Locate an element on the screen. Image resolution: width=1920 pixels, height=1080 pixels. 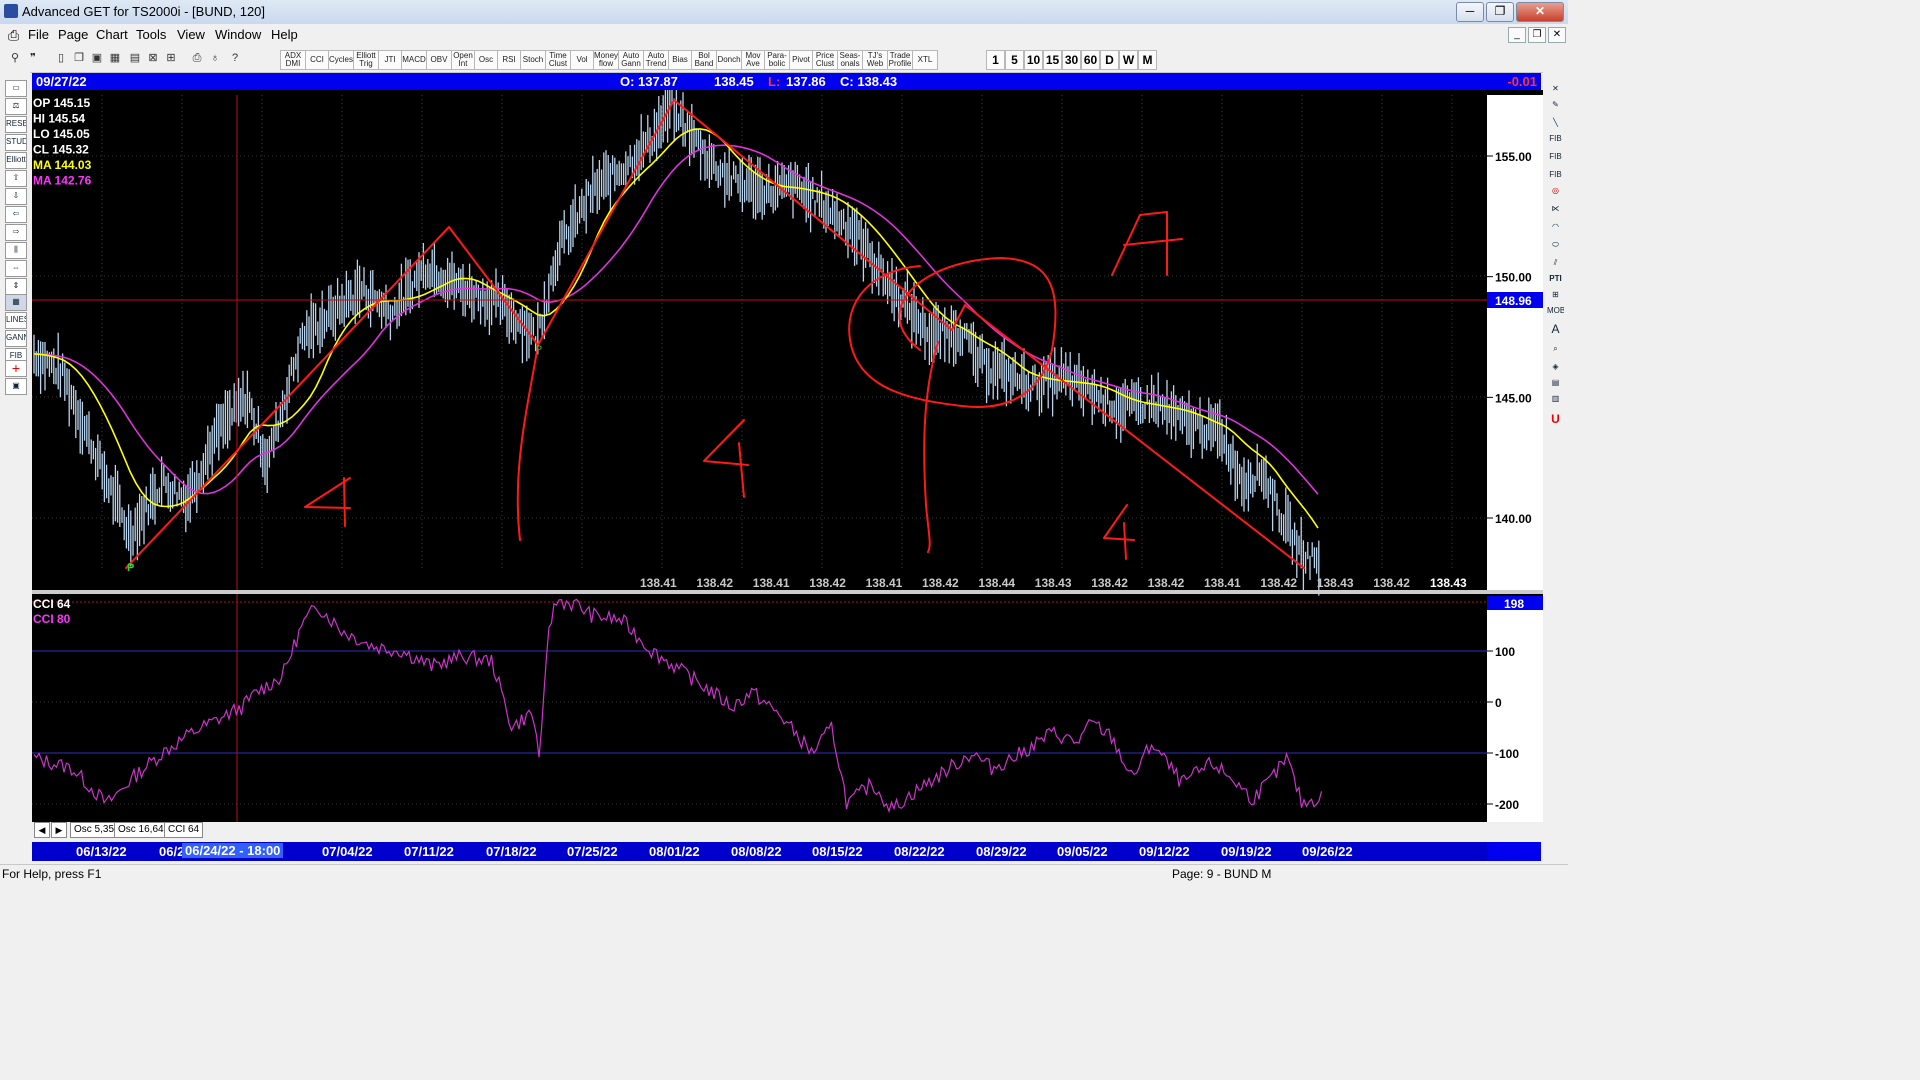
indicator-button-21: Pivot is located at coordinates (801, 60).